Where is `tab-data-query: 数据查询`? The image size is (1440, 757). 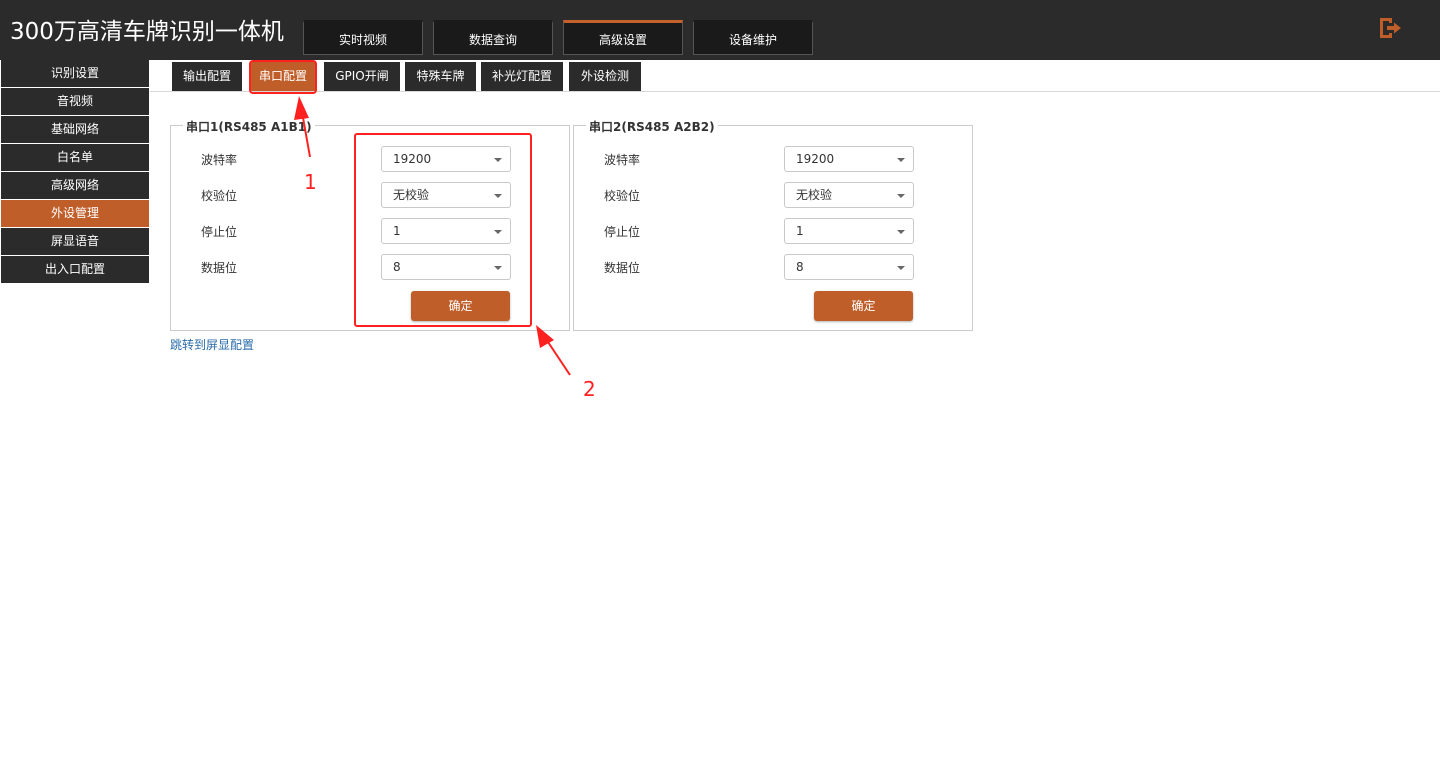 tab-data-query: 数据查询 is located at coordinates (493, 37).